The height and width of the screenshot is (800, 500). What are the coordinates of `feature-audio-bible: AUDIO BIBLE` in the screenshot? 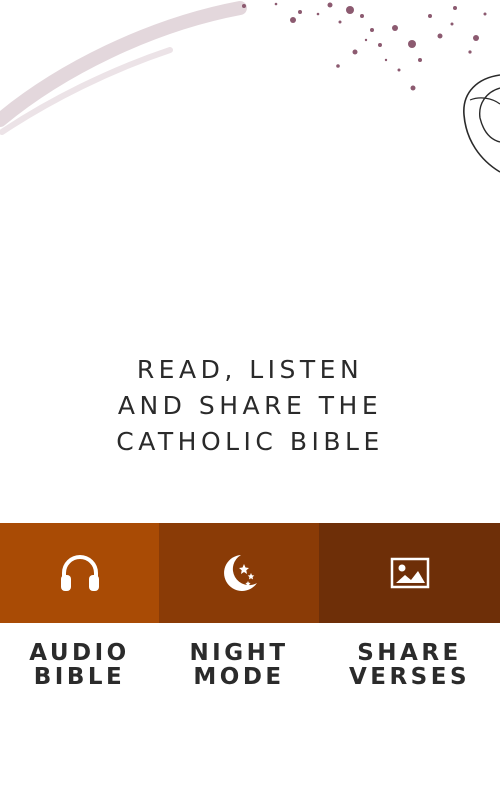 It's located at (79, 606).